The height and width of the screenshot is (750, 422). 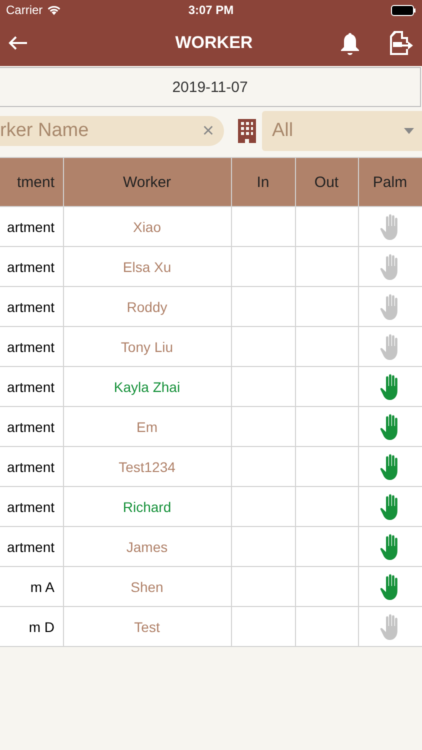 I want to click on worker-cell: Roddy, so click(x=147, y=306).